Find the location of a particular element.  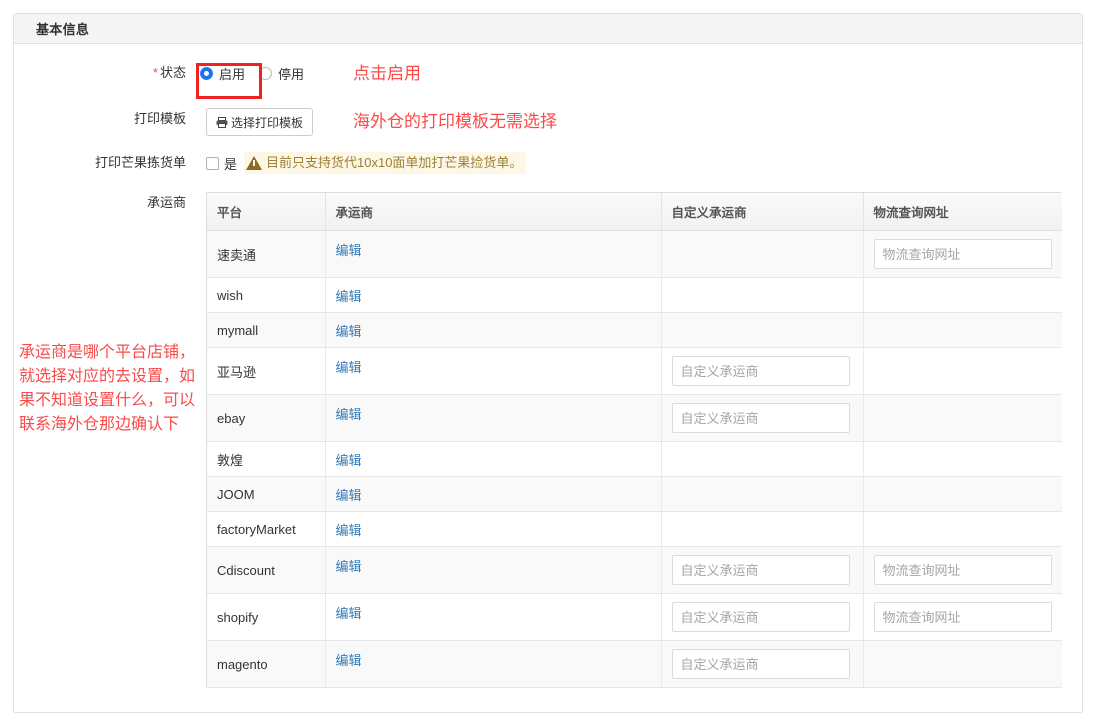

form-row-mango-pick: 打印芒果拣货单 是 目前只支持货代10x10面单加打芒果捡货单。 is located at coordinates (548, 172).